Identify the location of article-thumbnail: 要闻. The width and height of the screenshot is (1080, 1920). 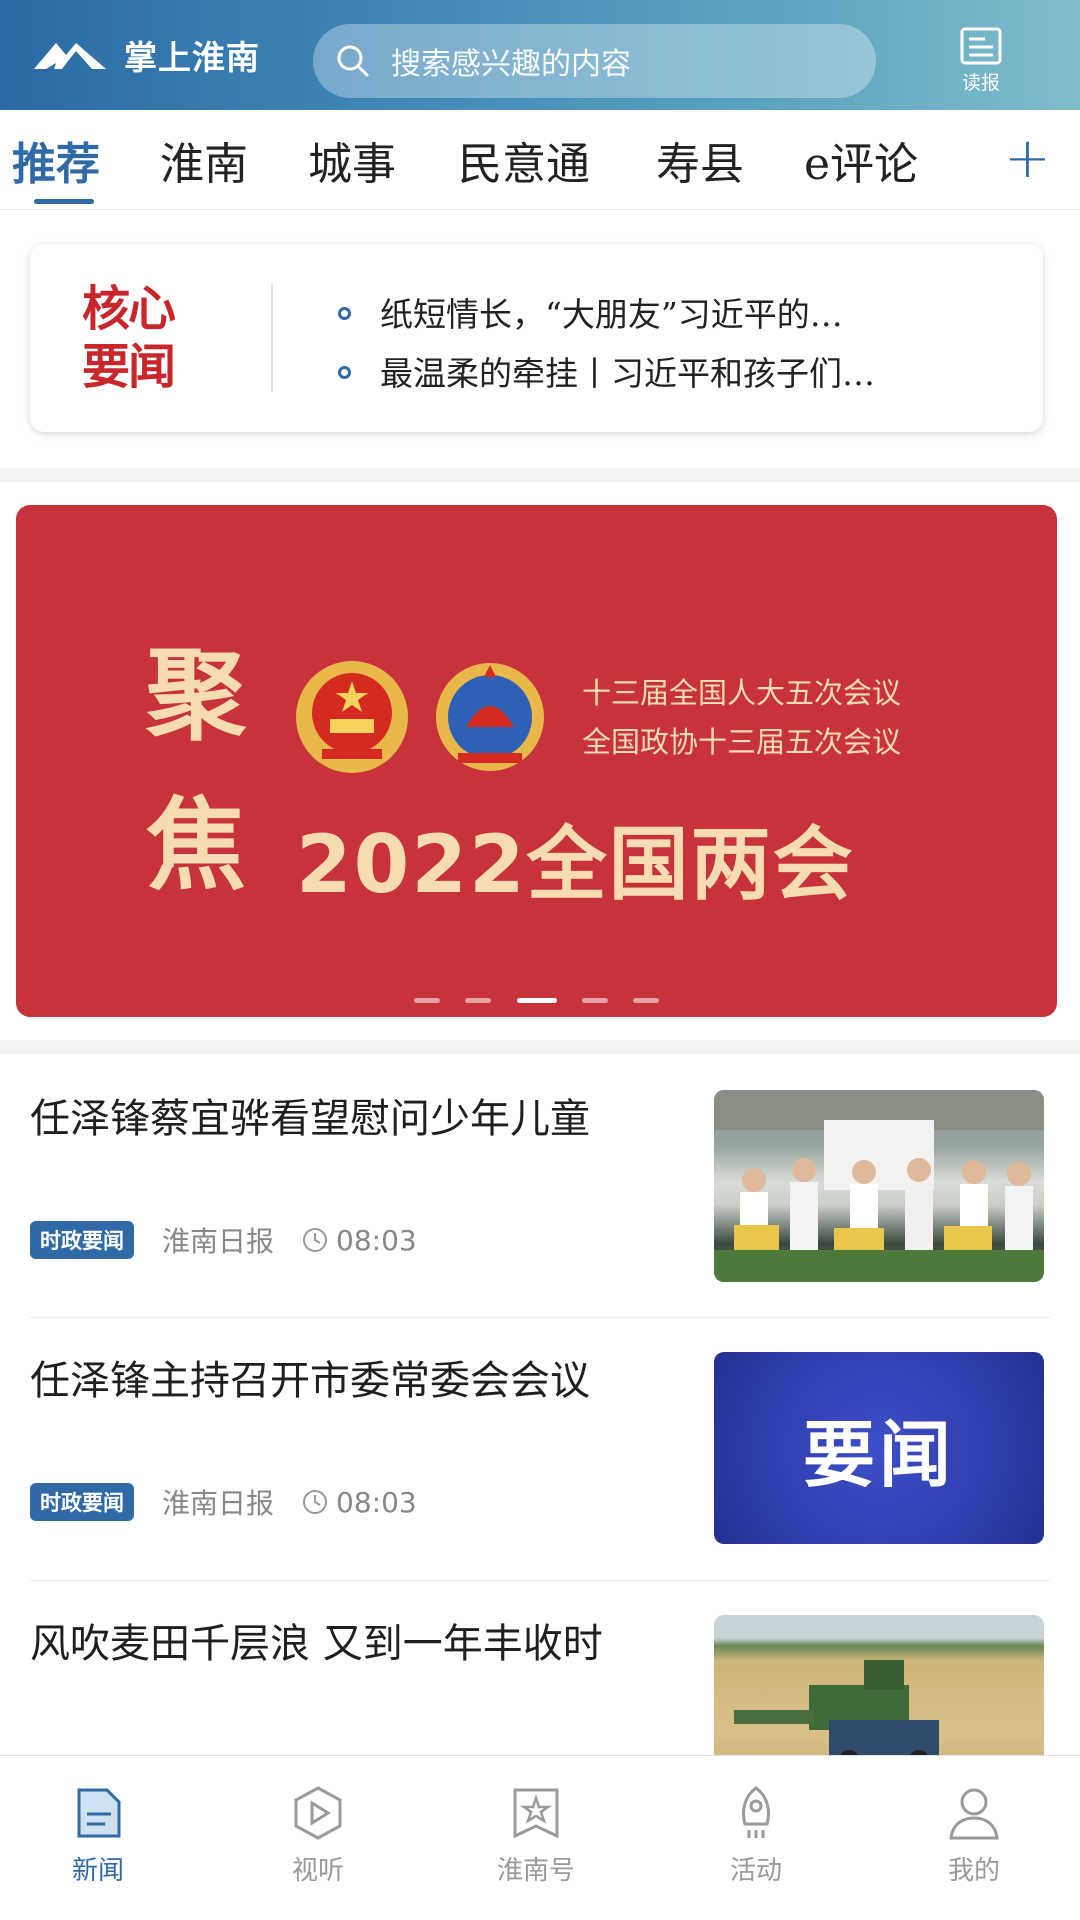
(879, 1448).